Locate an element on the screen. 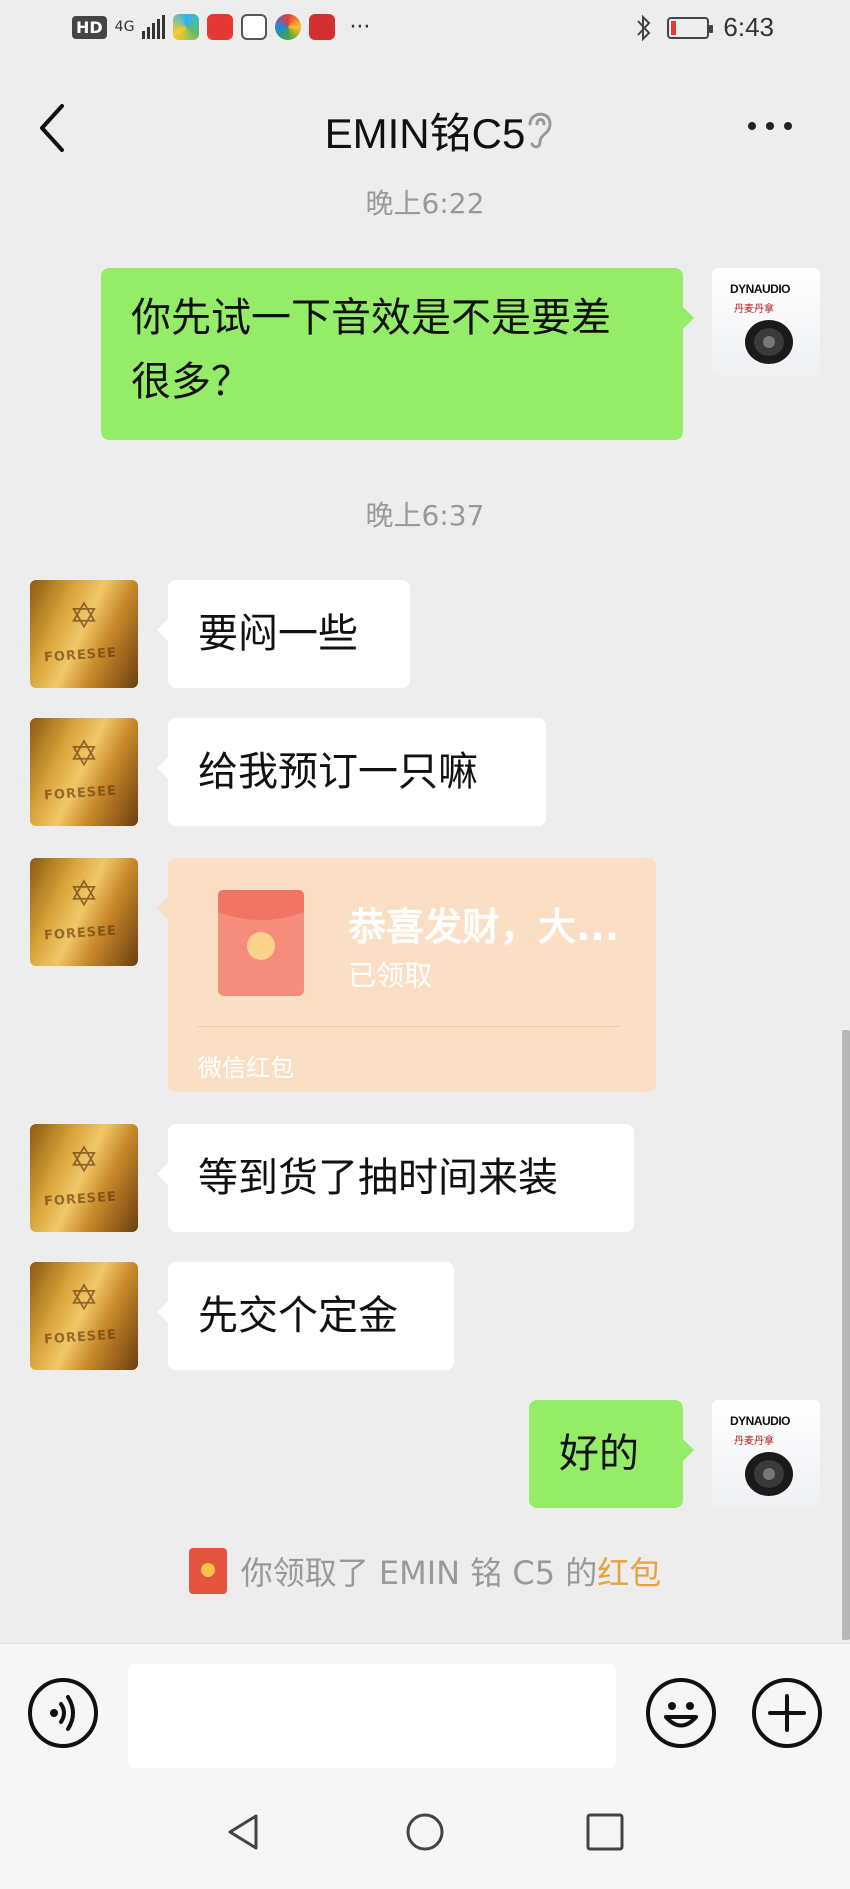 This screenshot has width=850, height=1889. message-bubble-incoming: 先交个定金 is located at coordinates (305, 1316).